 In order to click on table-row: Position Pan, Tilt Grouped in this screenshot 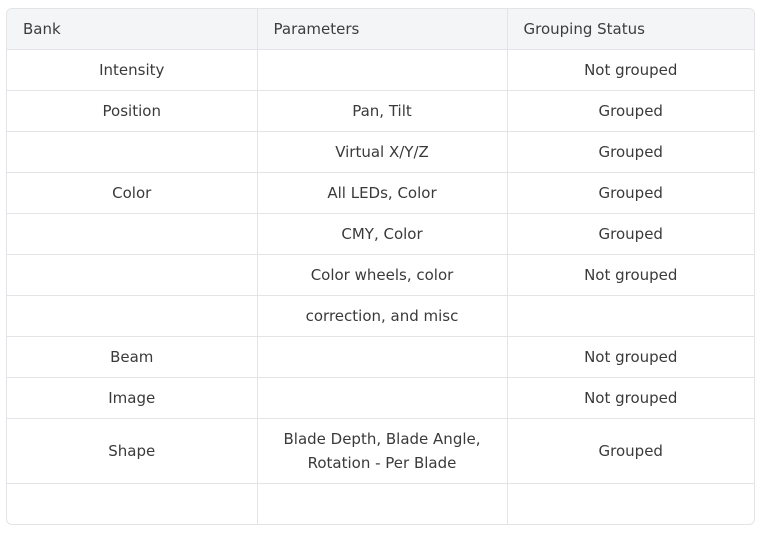, I will do `click(380, 111)`.